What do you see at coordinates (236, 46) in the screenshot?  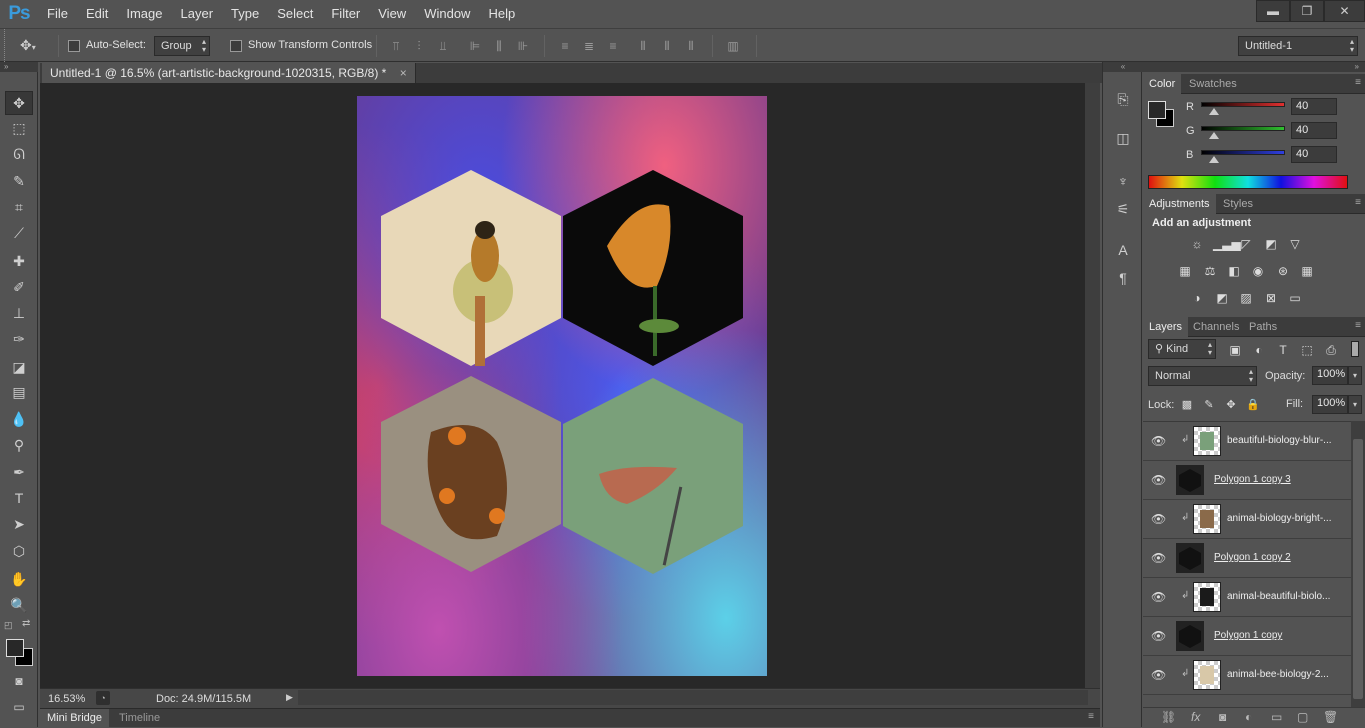 I see `show-transform-checkbox` at bounding box center [236, 46].